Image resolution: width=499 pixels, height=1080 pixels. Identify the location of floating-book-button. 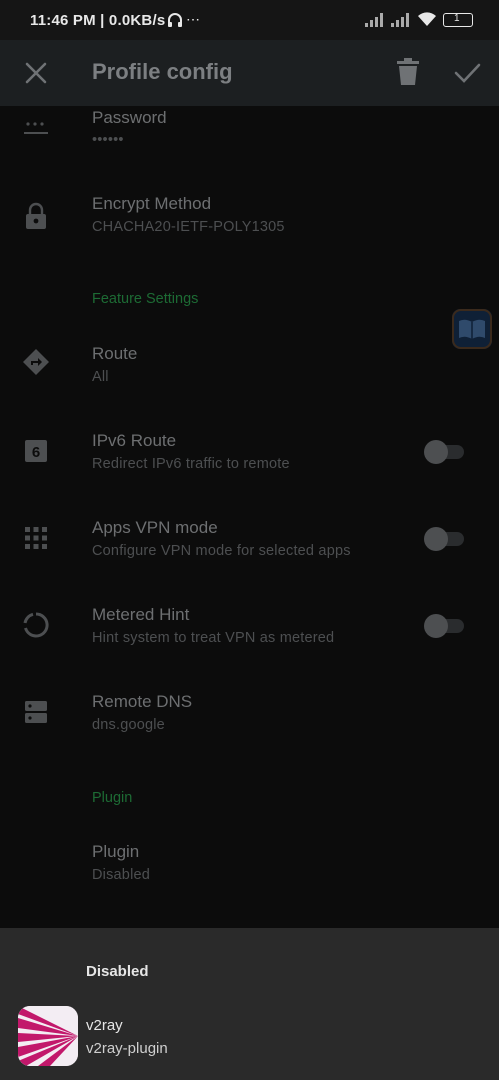
(472, 329).